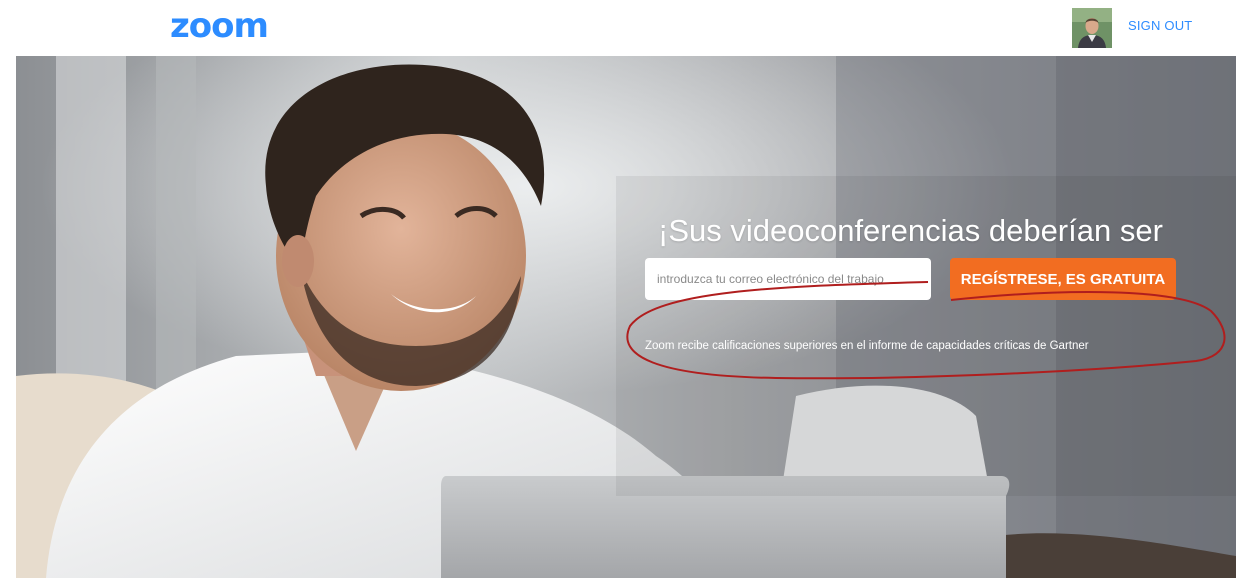 The height and width of the screenshot is (578, 1236). Describe the element at coordinates (1160, 25) in the screenshot. I see `sign-out-link: SIGN OUT` at that location.